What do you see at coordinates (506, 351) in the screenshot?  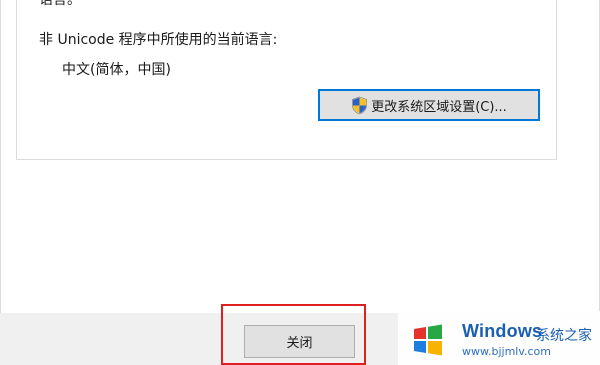 I see `watermark-url: www.bjjmlv.com` at bounding box center [506, 351].